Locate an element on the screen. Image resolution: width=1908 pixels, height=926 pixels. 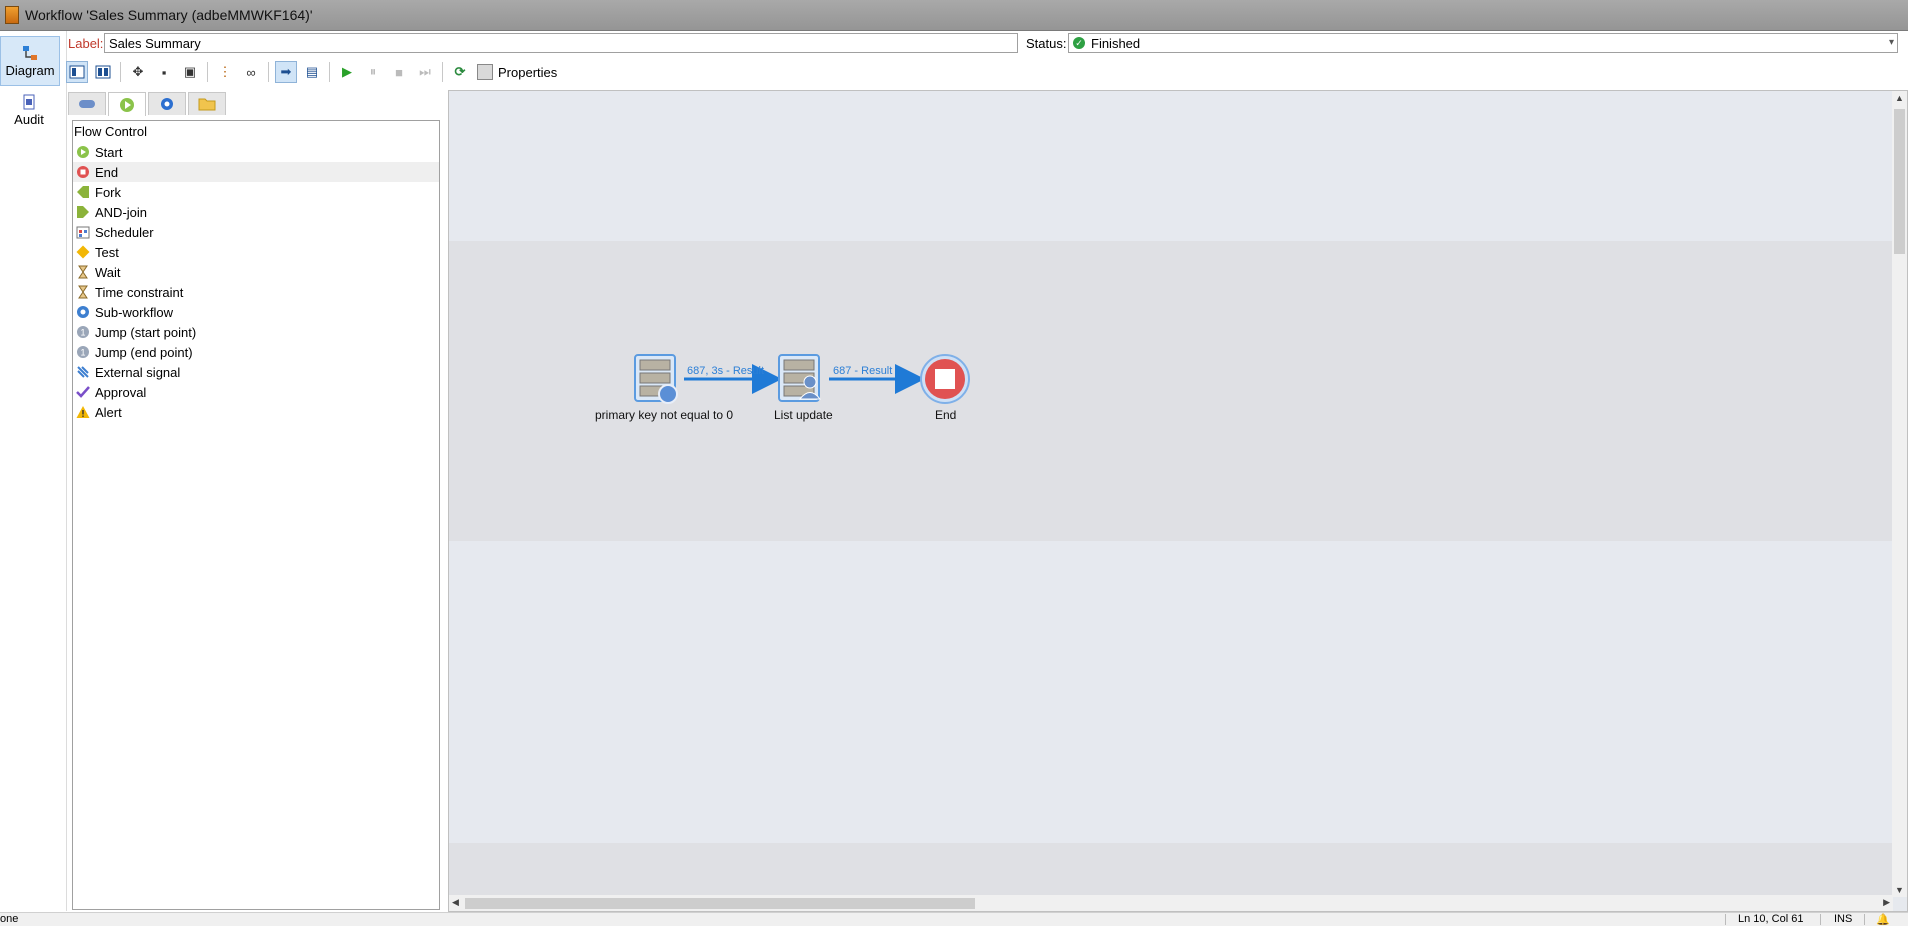
palette-item-sub-workflow: Sub-workflow is located at coordinates (256, 312).